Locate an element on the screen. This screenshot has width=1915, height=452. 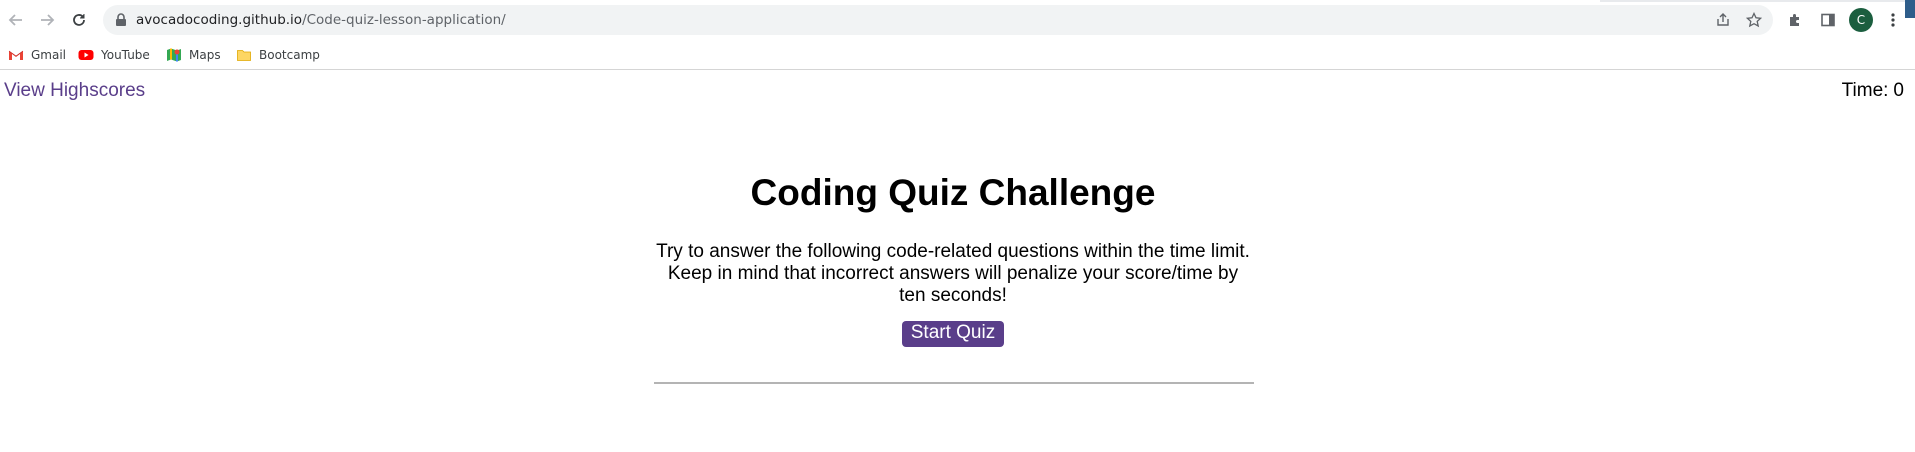
bookmark-youtube: YouTube is located at coordinates (114, 55).